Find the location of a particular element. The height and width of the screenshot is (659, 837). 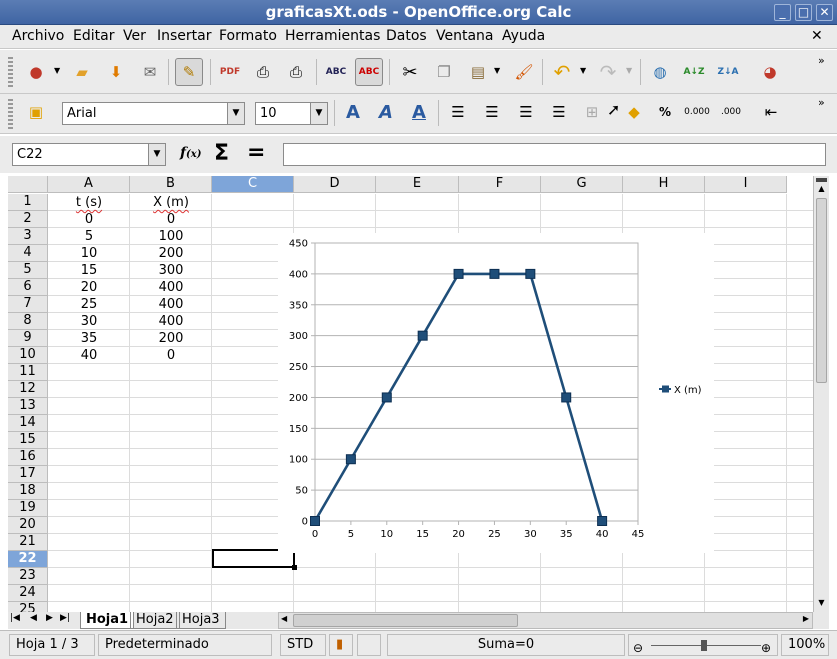

row-header-4: 4 is located at coordinates (28, 253).